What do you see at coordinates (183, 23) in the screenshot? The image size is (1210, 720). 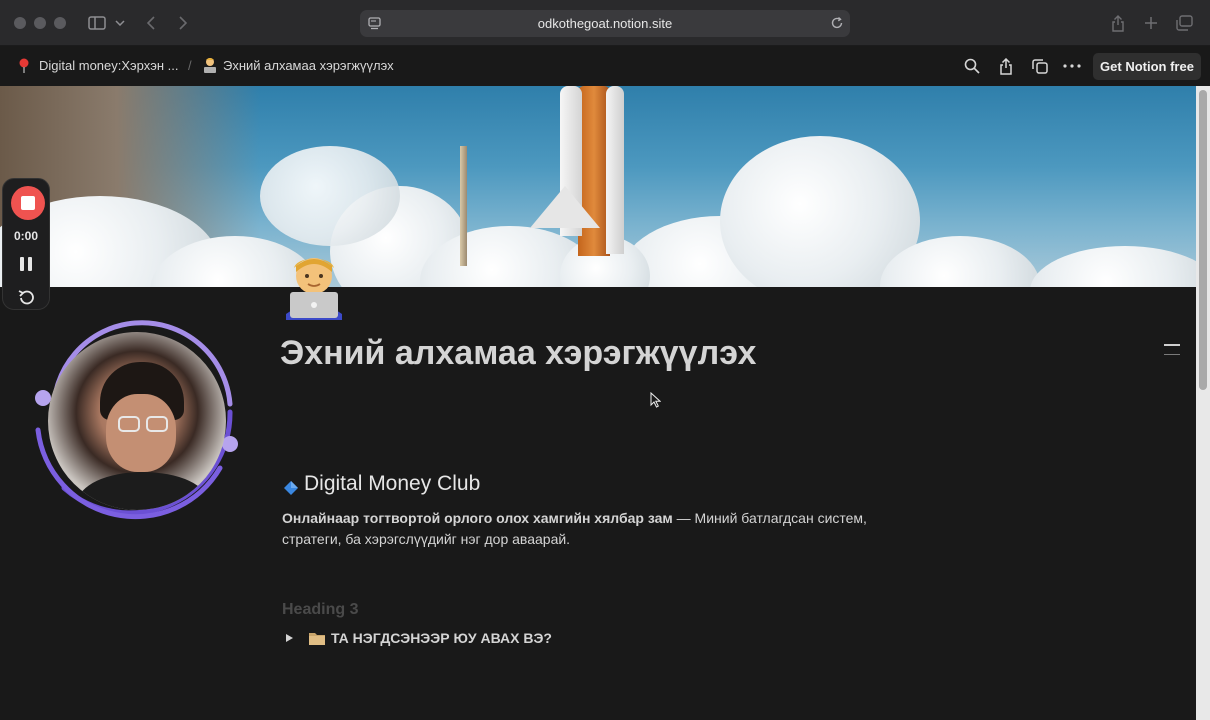 I see `forward-icon` at bounding box center [183, 23].